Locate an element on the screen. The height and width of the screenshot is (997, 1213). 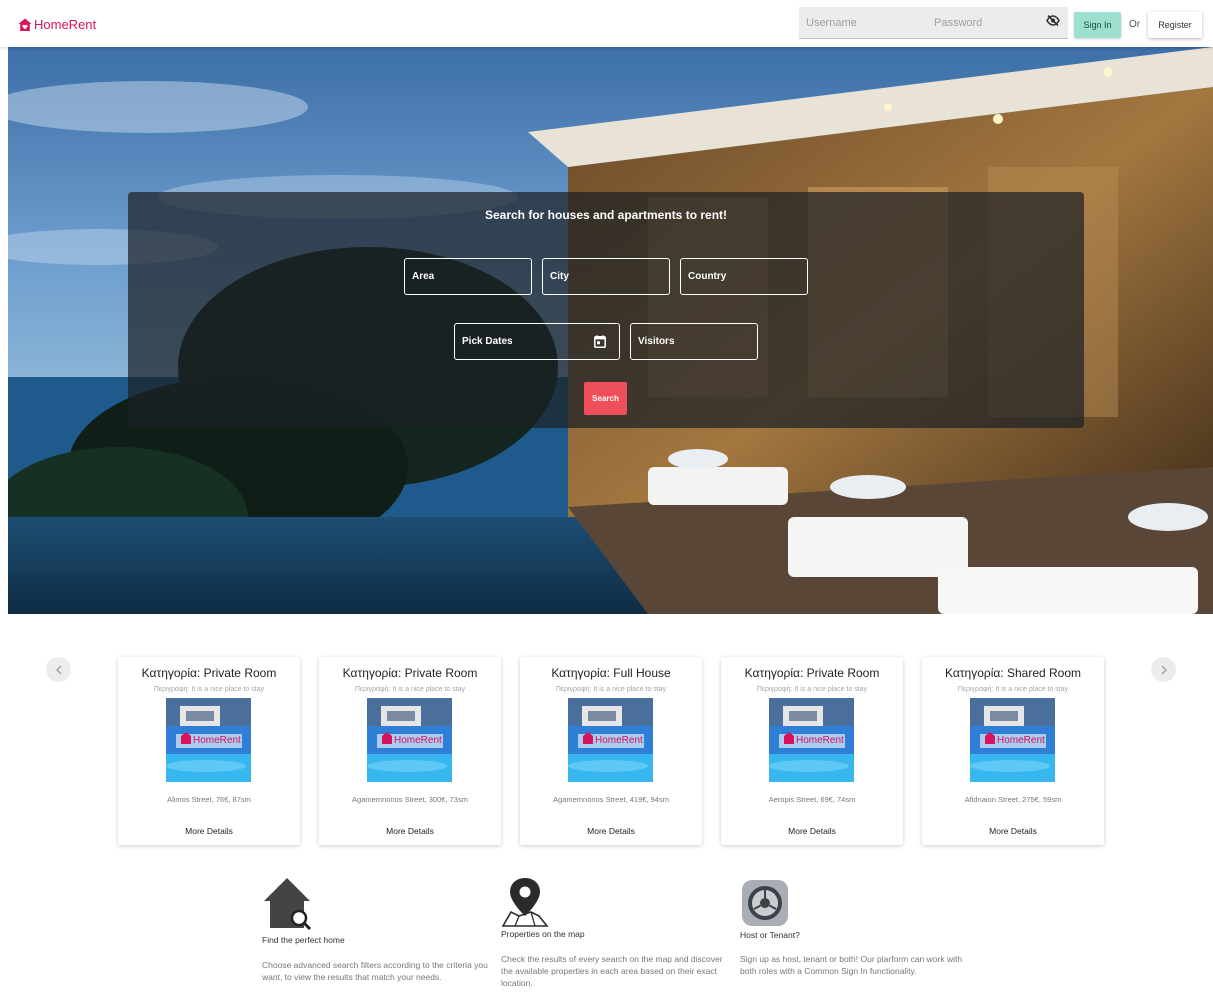
chevron-left-icon is located at coordinates (58, 669).